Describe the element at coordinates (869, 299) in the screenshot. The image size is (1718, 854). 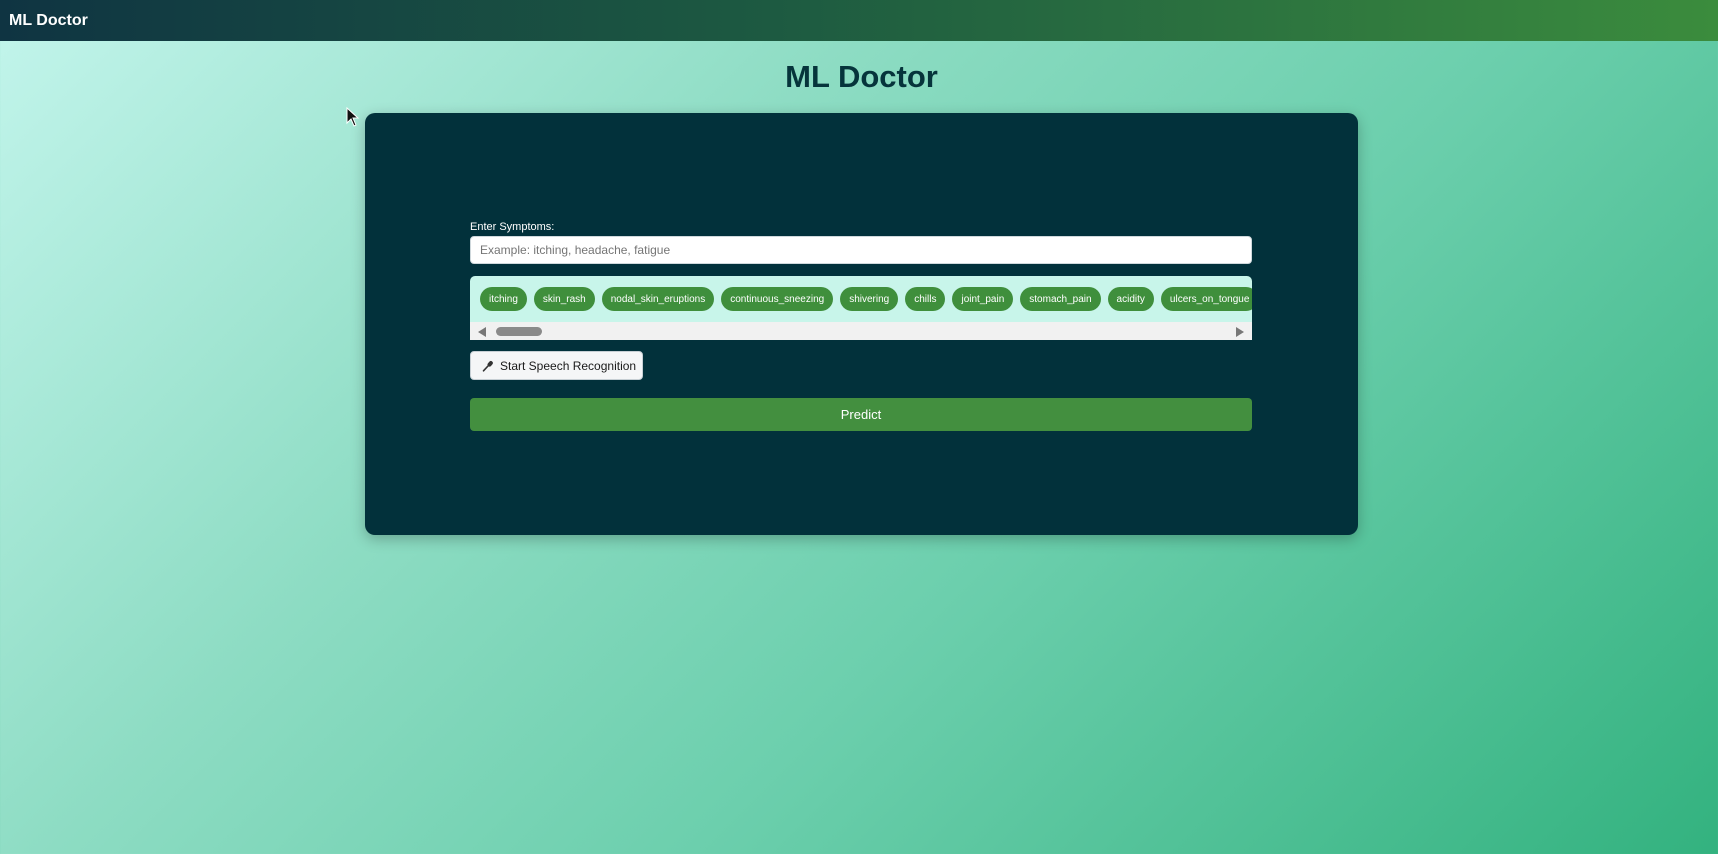
I see `symptom-chip: shivering` at that location.